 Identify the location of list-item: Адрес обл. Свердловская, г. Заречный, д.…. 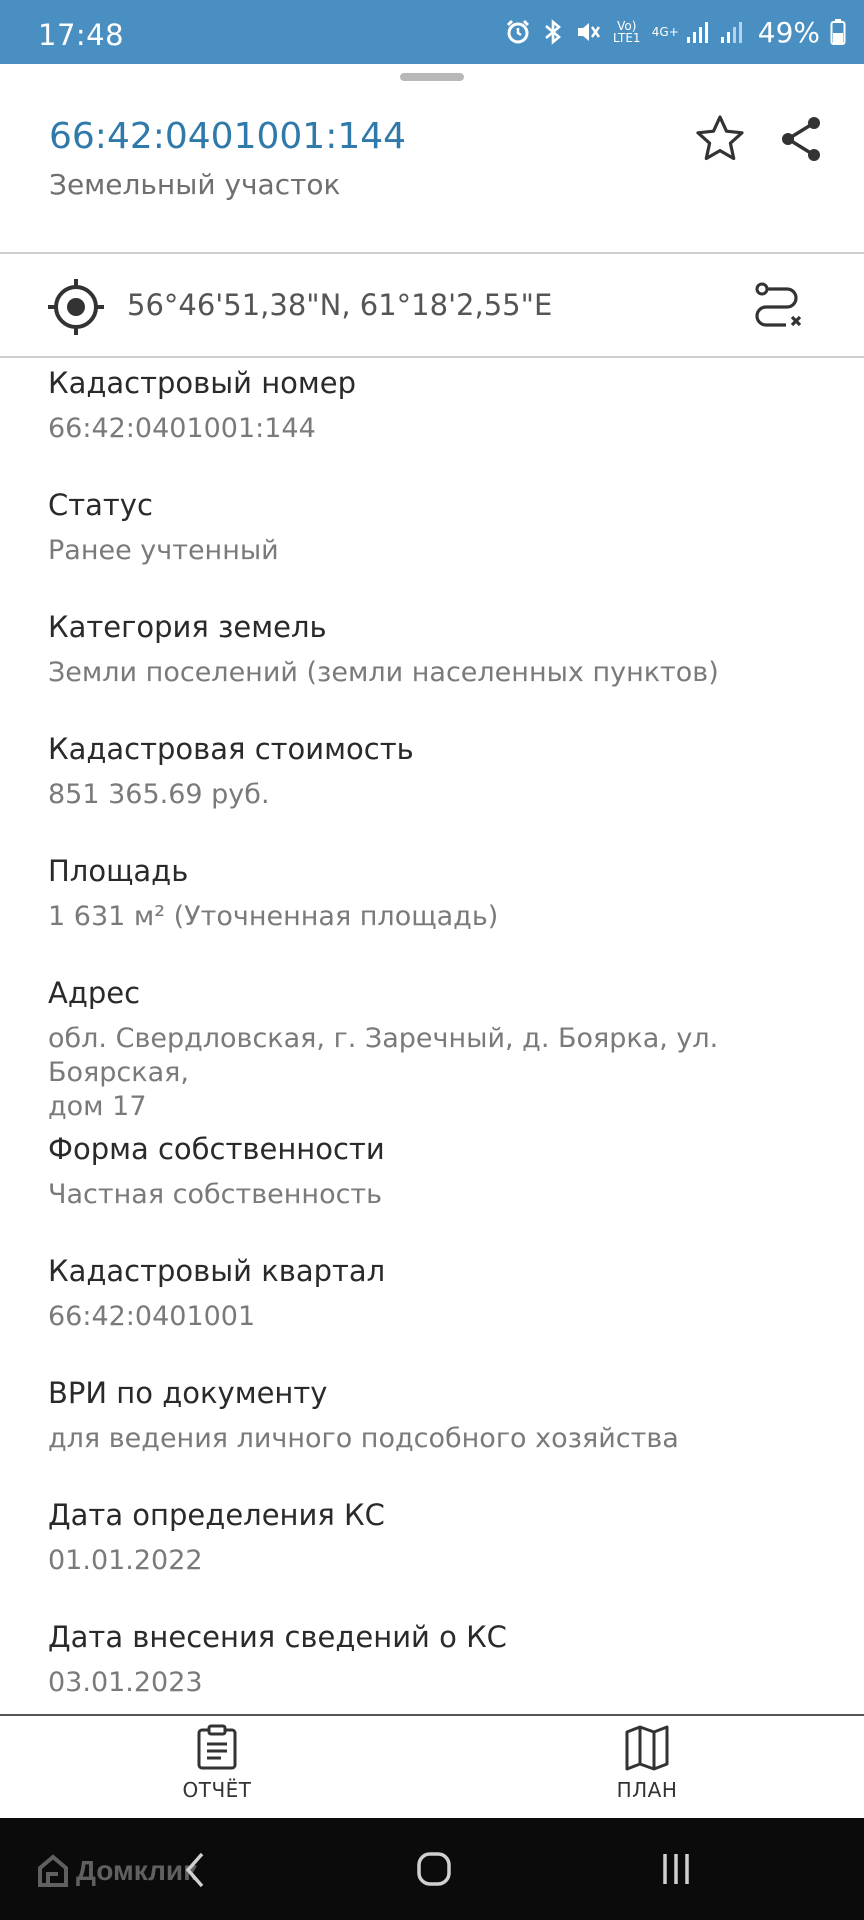
(443, 1049).